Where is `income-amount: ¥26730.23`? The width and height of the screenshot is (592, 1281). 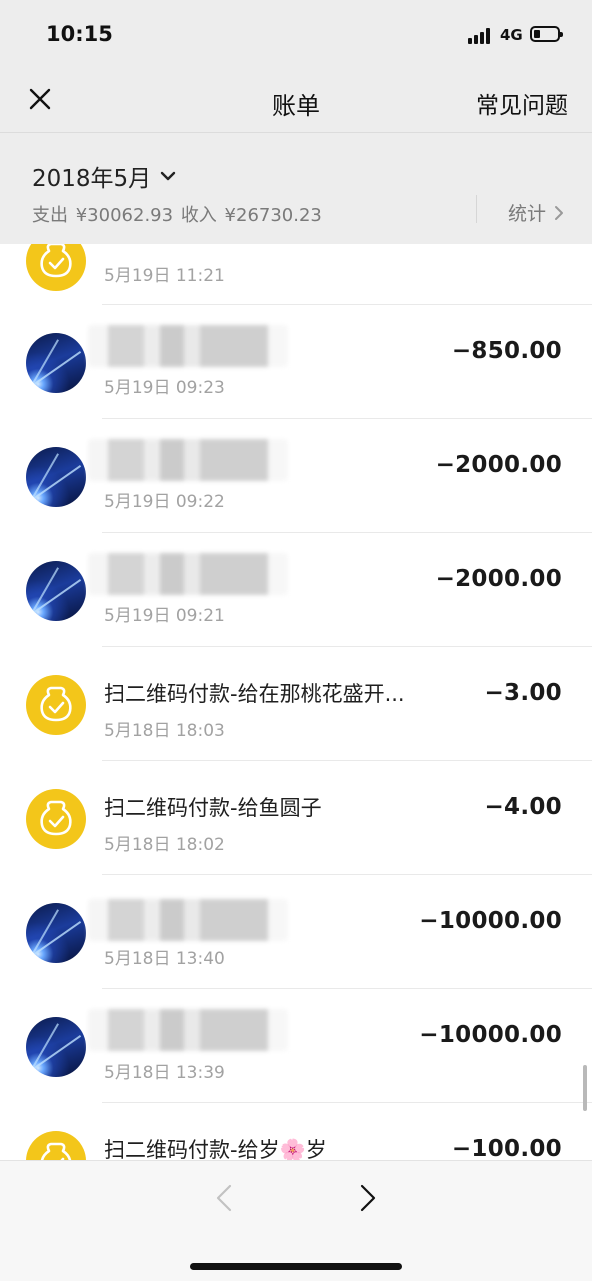
income-amount: ¥26730.23 is located at coordinates (273, 215).